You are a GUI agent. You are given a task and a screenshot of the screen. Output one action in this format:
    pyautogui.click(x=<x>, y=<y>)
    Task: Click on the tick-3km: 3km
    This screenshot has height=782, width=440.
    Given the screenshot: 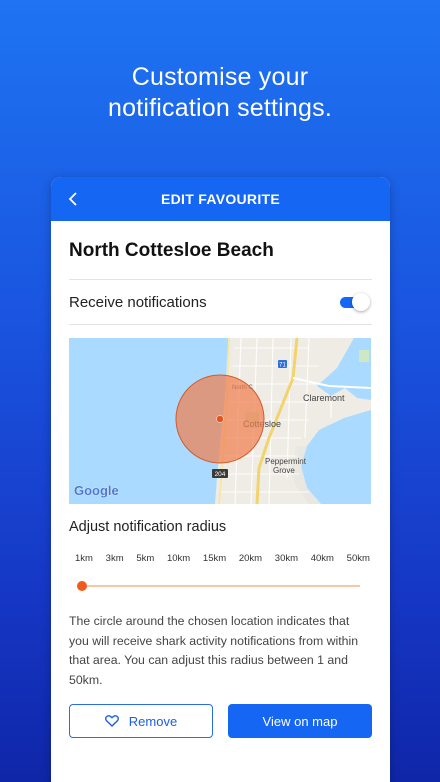 What is the action you would take?
    pyautogui.click(x=115, y=558)
    